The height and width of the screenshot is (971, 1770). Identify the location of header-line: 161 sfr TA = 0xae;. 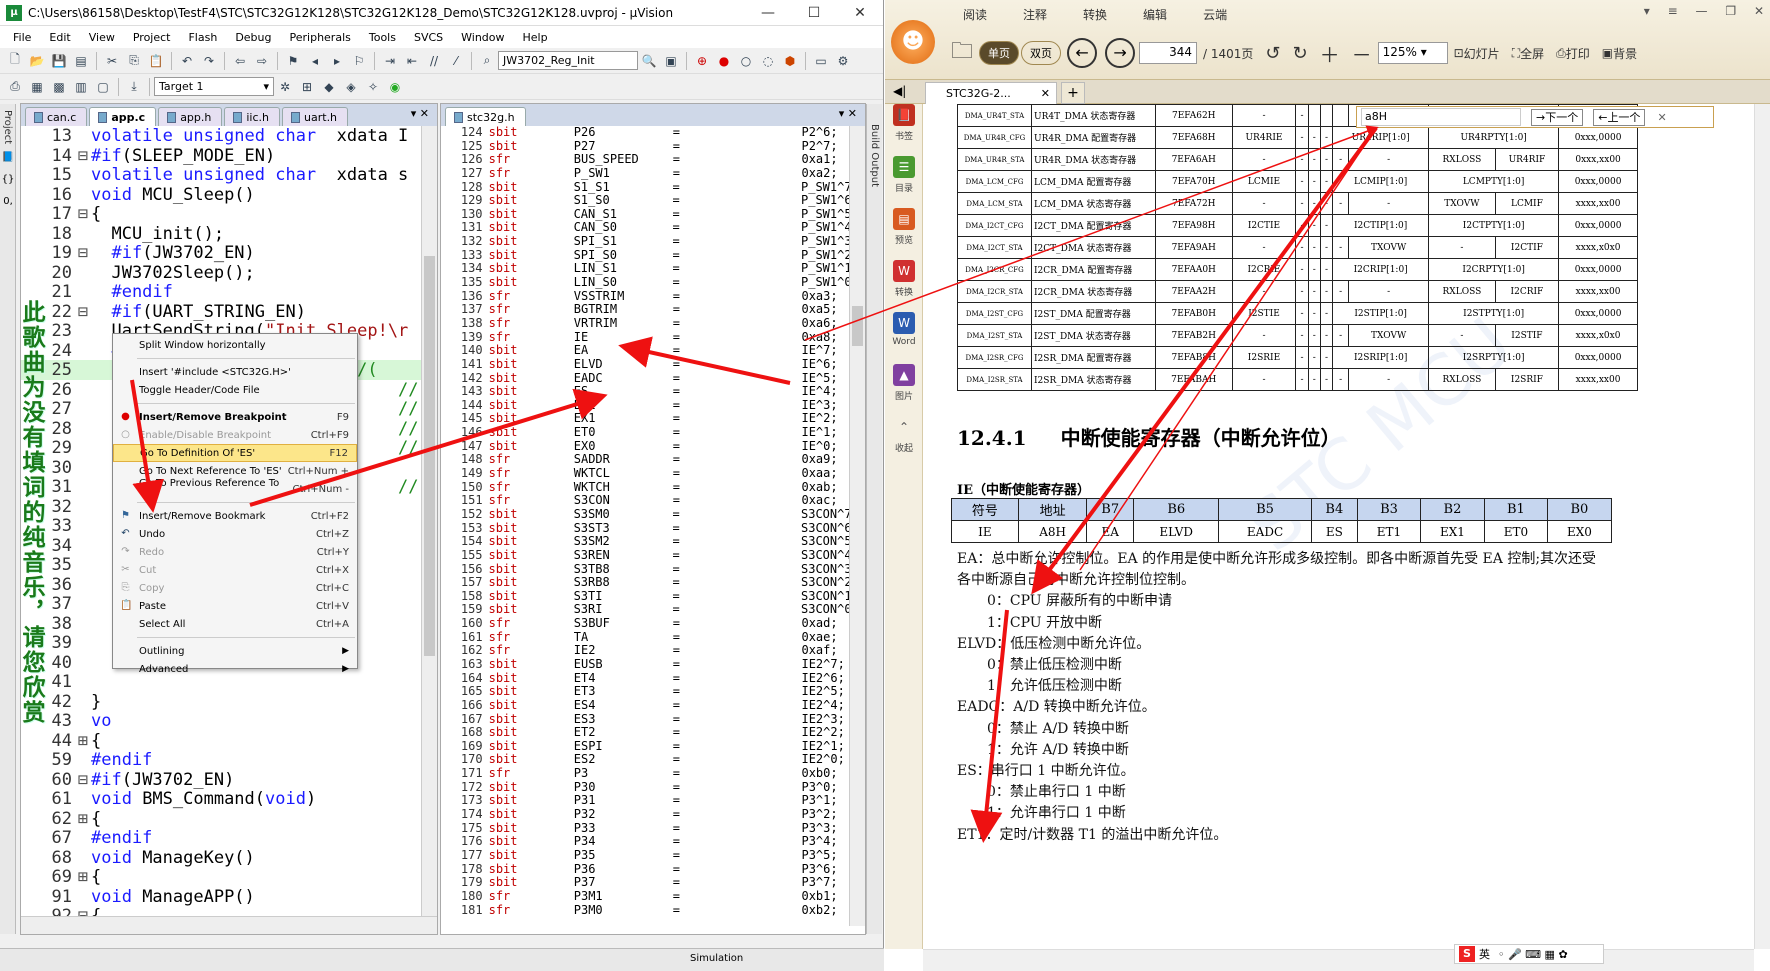
(646, 637).